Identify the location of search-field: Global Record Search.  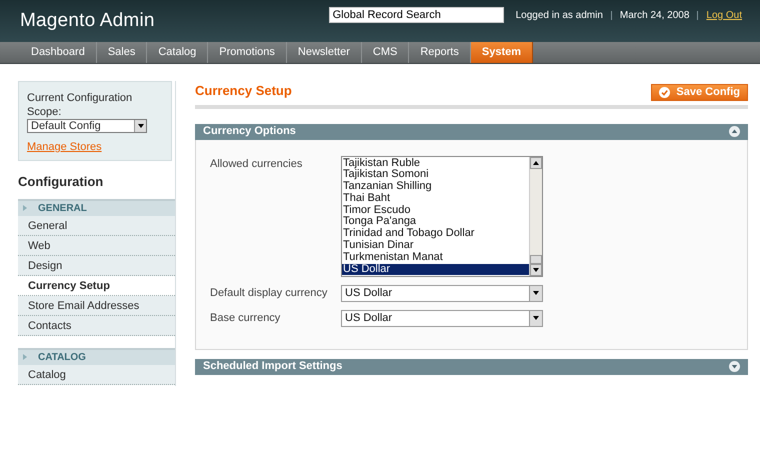
(416, 15).